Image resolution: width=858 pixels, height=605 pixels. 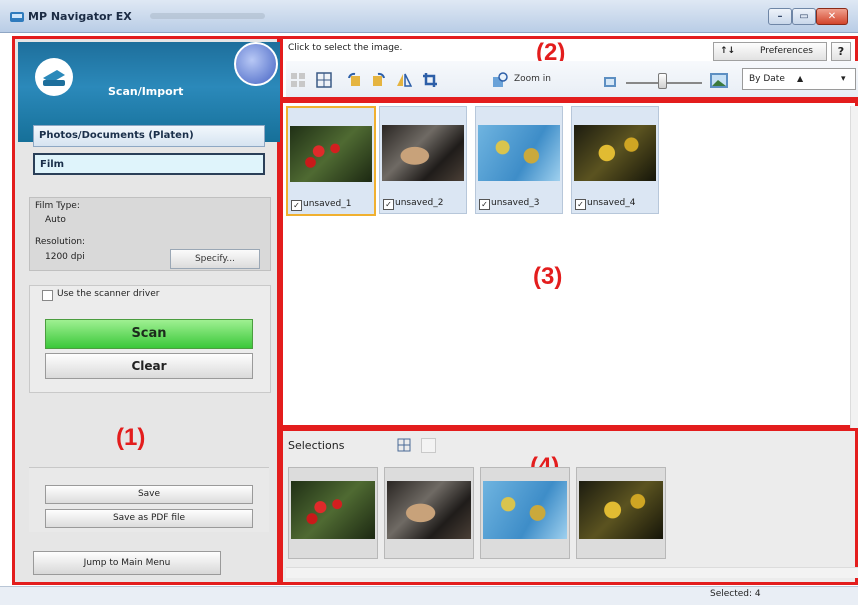 I want to click on thumbnail-name: unsaved_3, so click(x=515, y=203).